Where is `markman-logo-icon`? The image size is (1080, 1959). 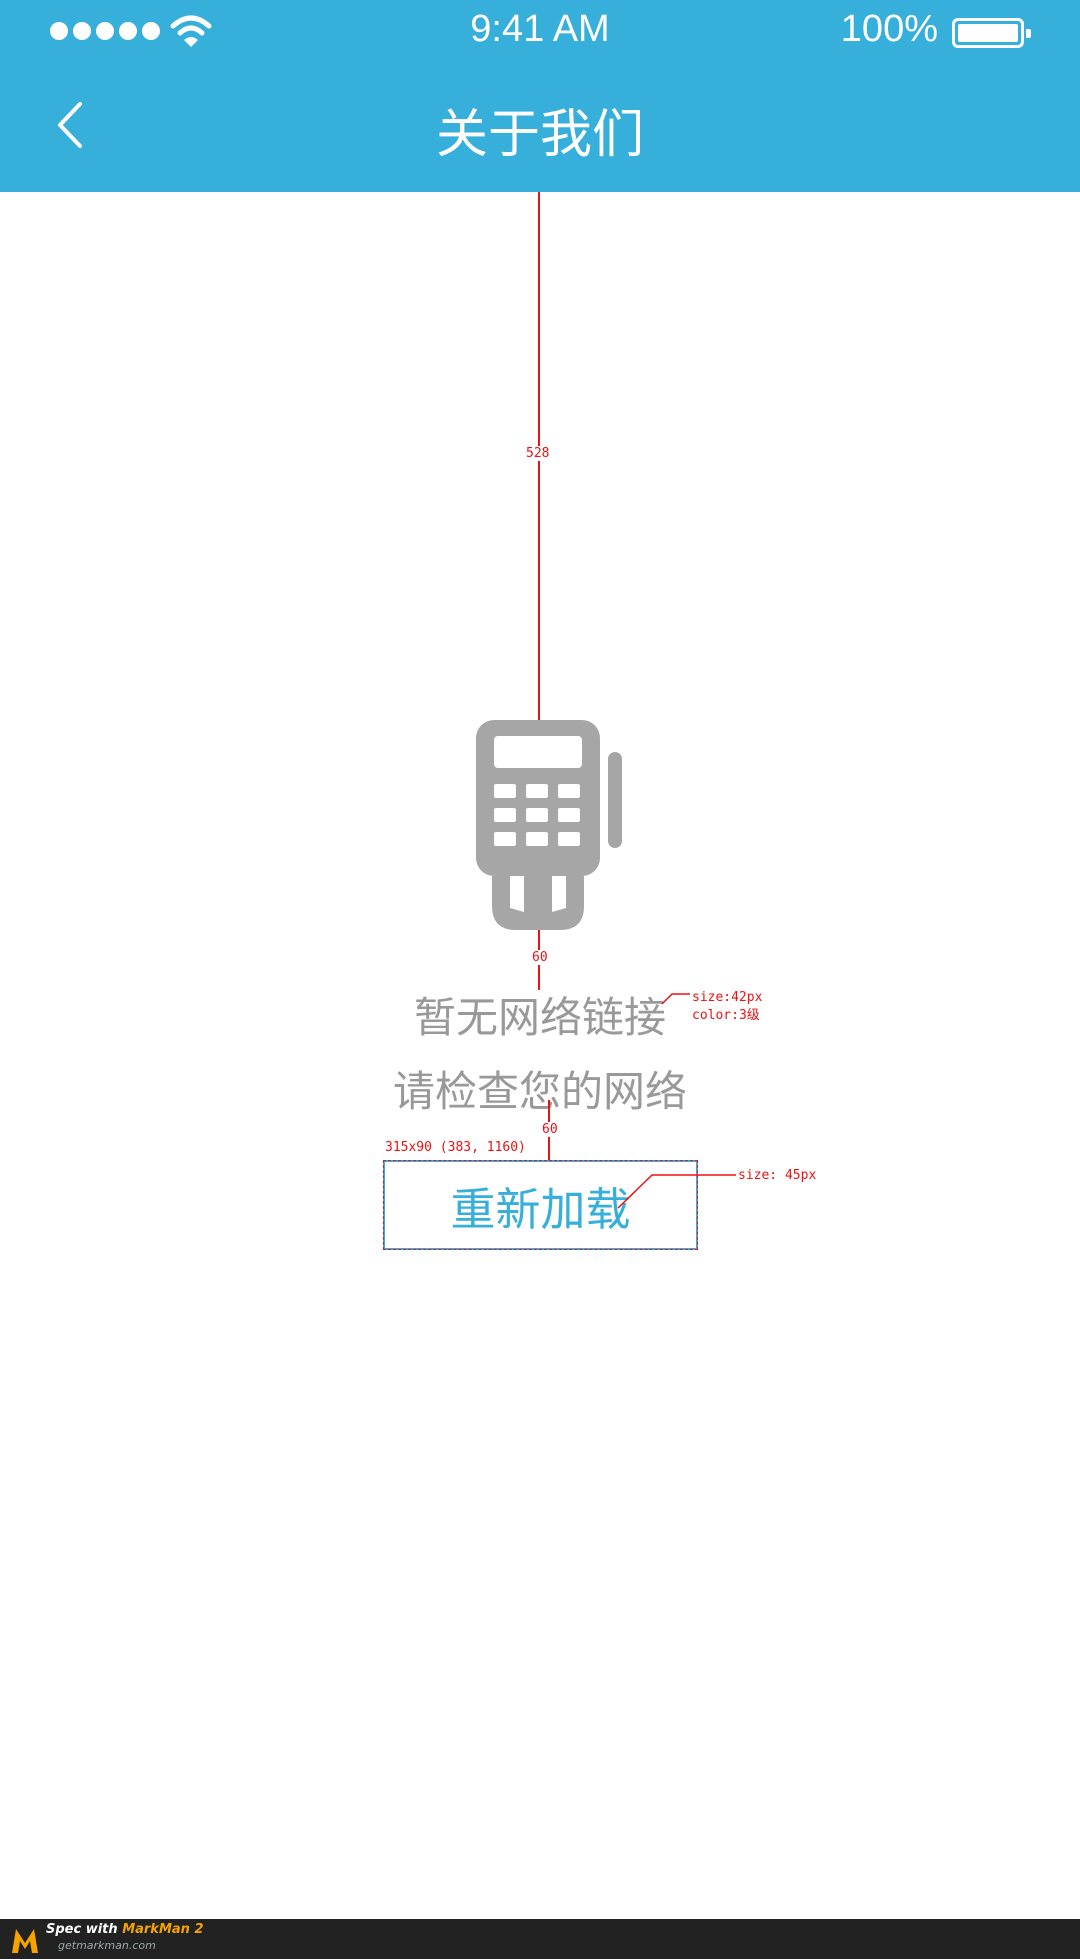 markman-logo-icon is located at coordinates (25, 1941).